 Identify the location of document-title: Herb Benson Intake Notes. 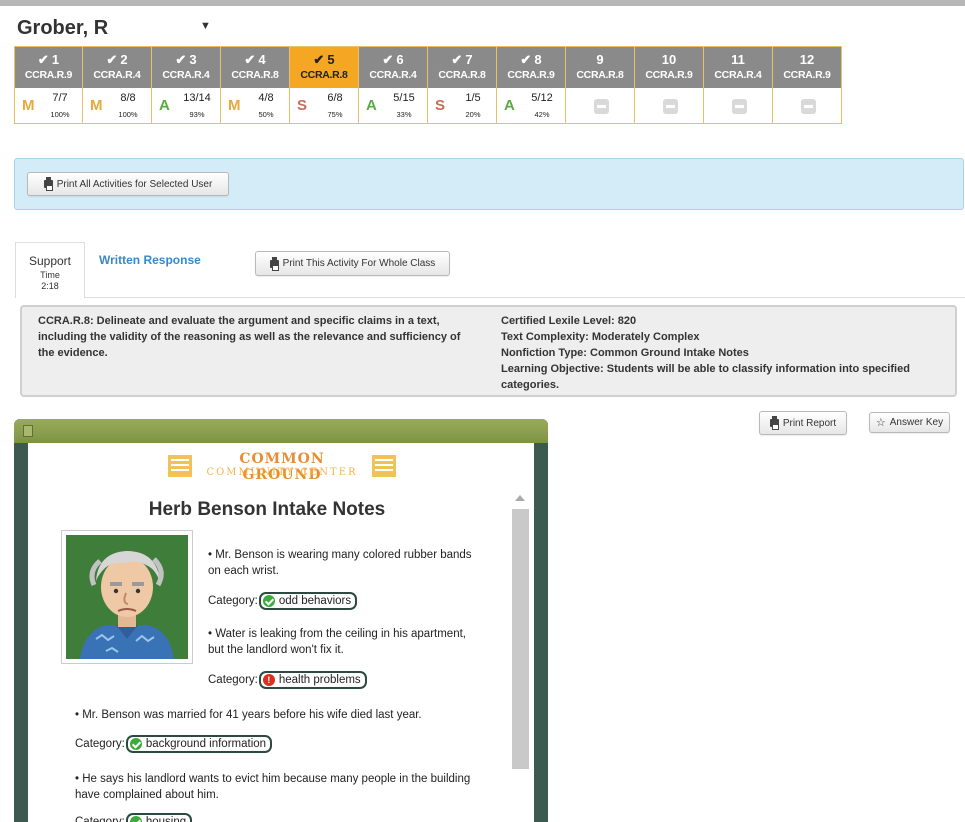
(267, 509).